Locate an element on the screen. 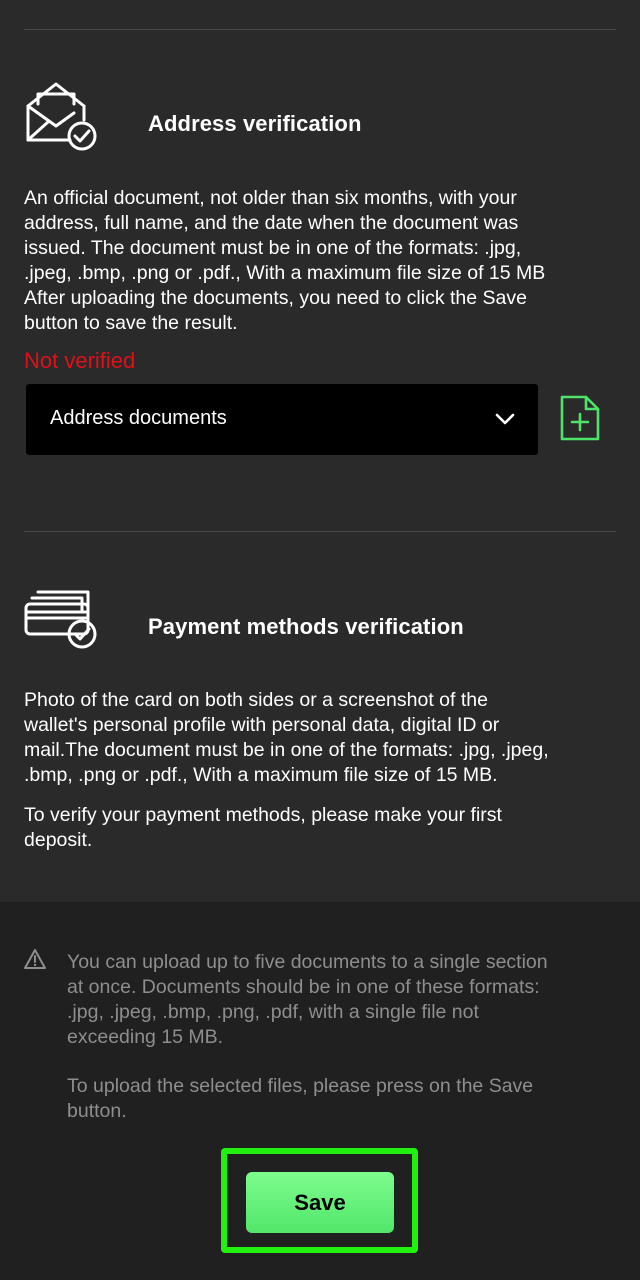 This screenshot has width=640, height=1280. warning-icon is located at coordinates (35, 959).